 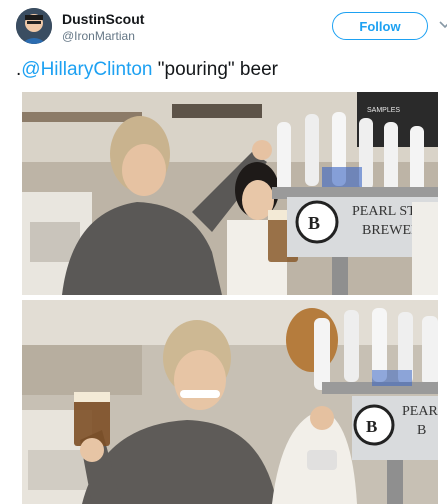 What do you see at coordinates (383, 110) in the screenshot?
I see `menu-board-text: SAMPLES` at bounding box center [383, 110].